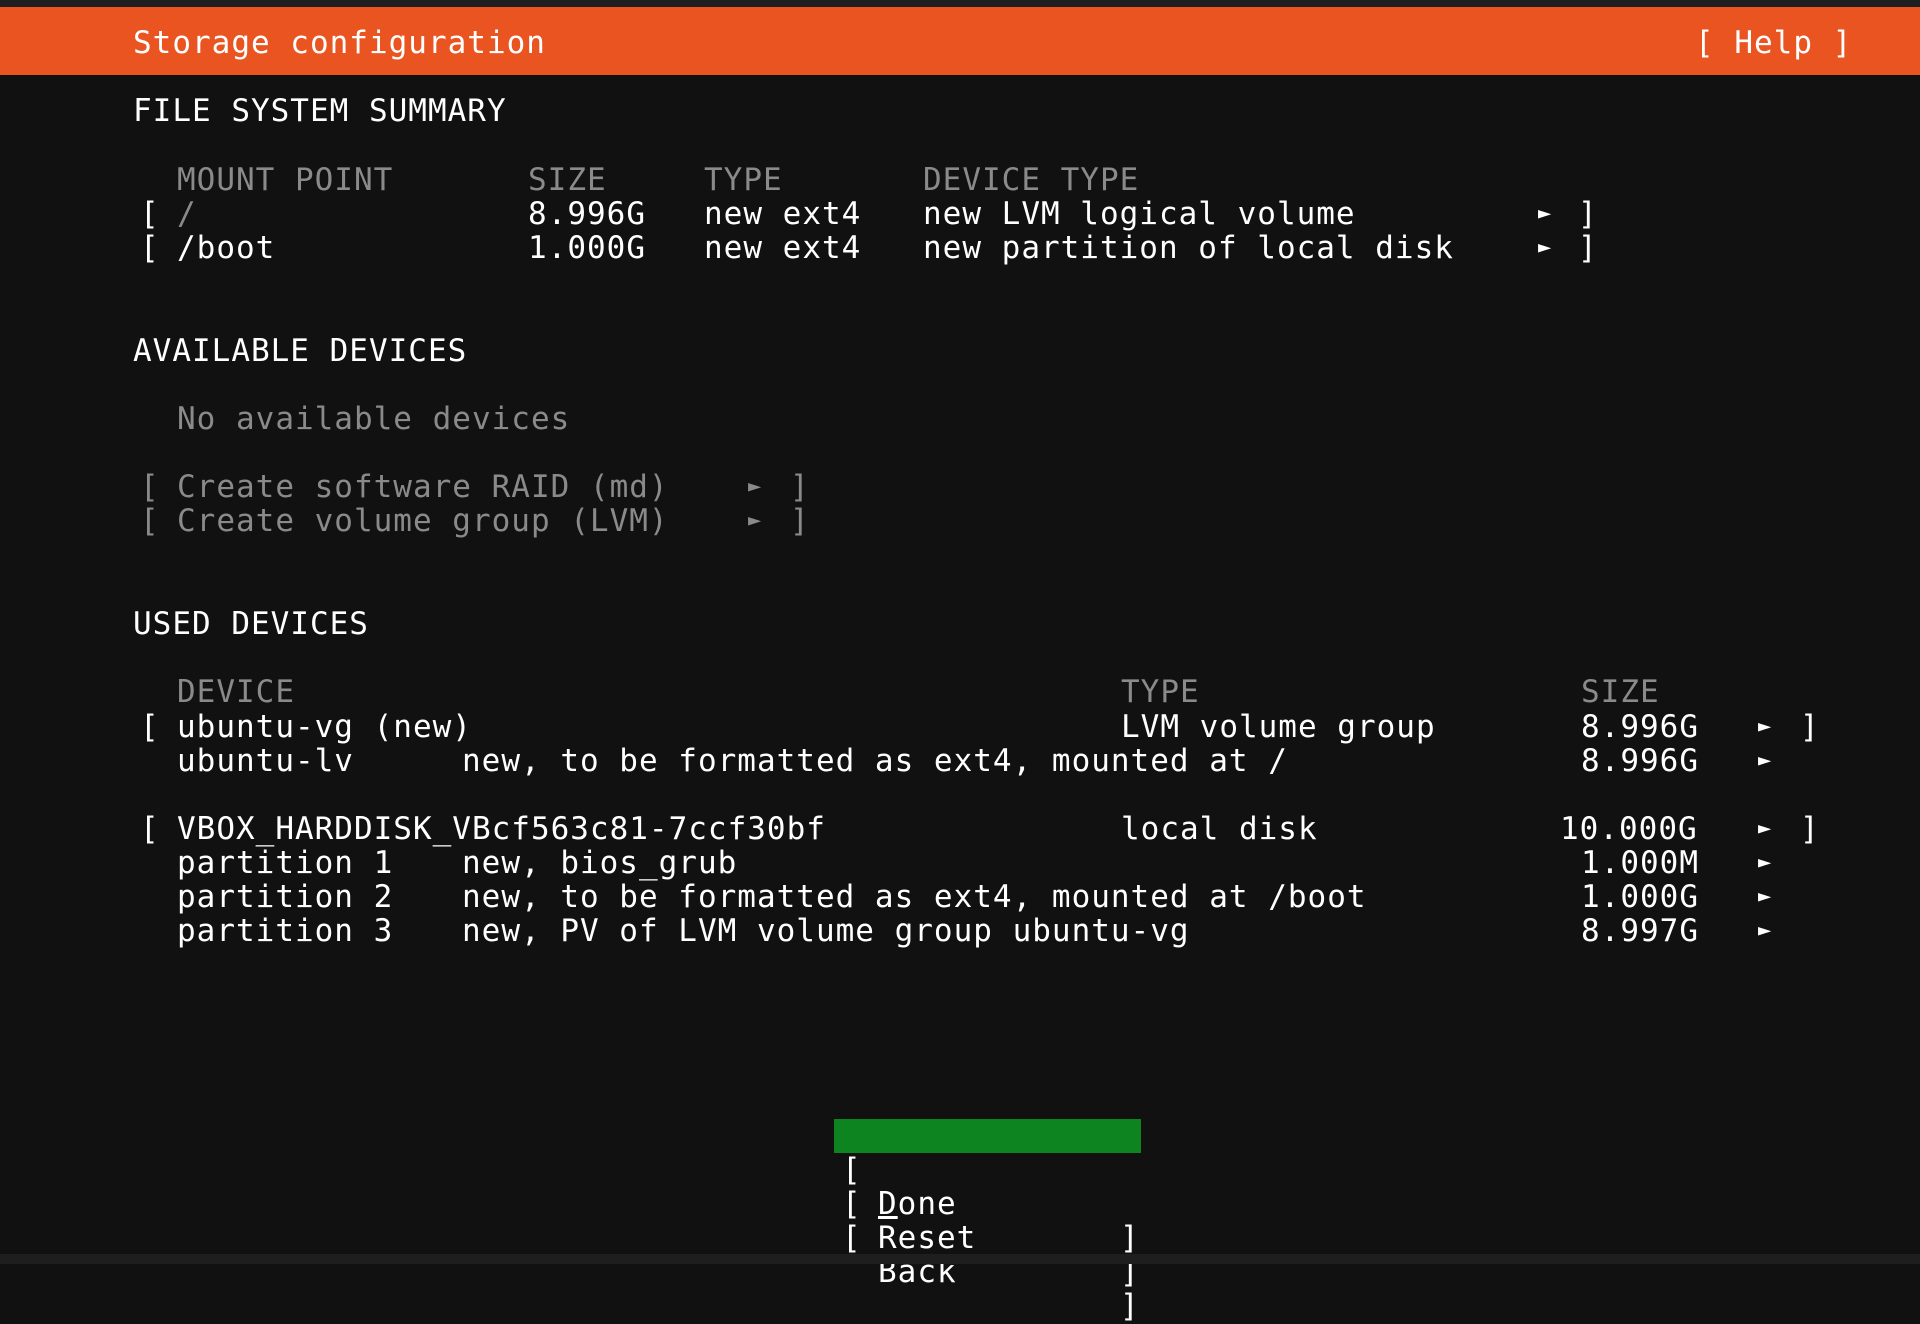  What do you see at coordinates (226, 248) in the screenshot?
I see `mount-point: /boot` at bounding box center [226, 248].